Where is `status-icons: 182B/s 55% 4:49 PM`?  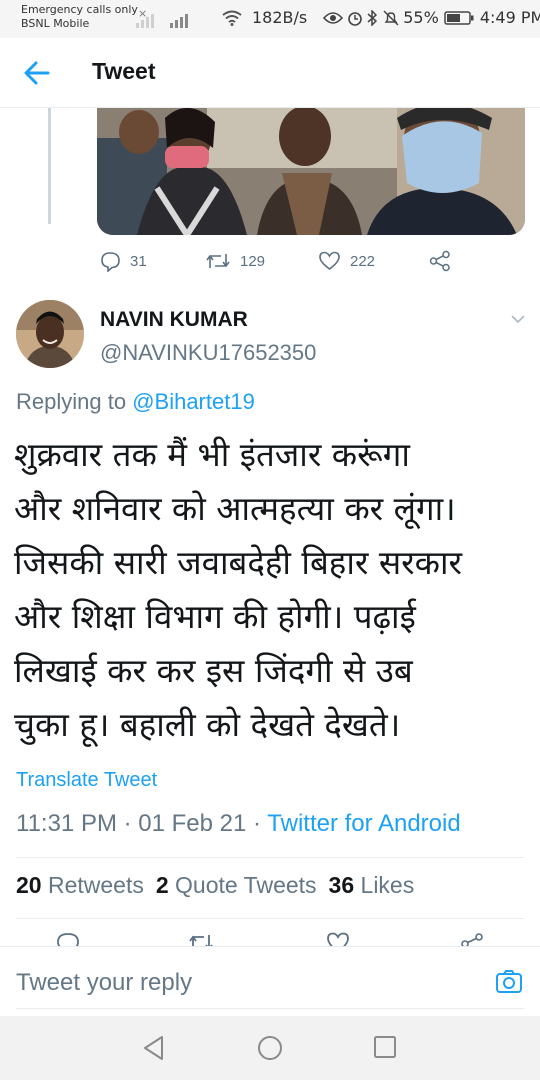 status-icons: 182B/s 55% 4:49 PM is located at coordinates (381, 17).